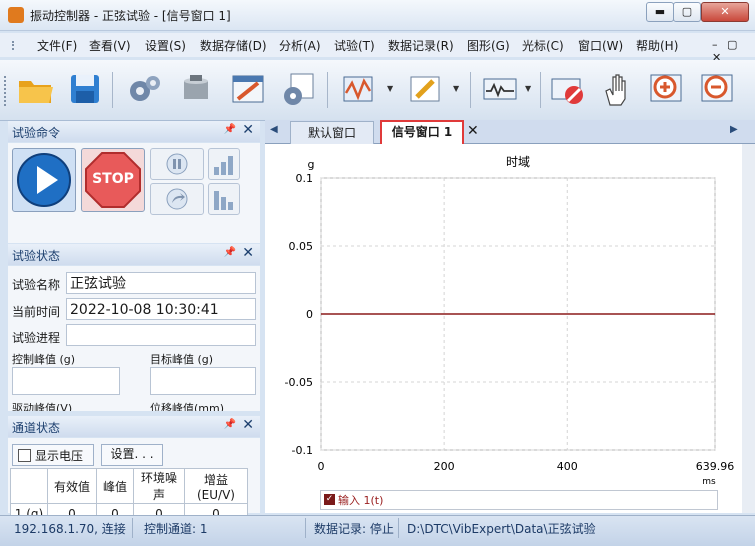 This screenshot has height=546, width=755. What do you see at coordinates (165, 45) in the screenshot?
I see `menu-settings: 设置(S)` at bounding box center [165, 45].